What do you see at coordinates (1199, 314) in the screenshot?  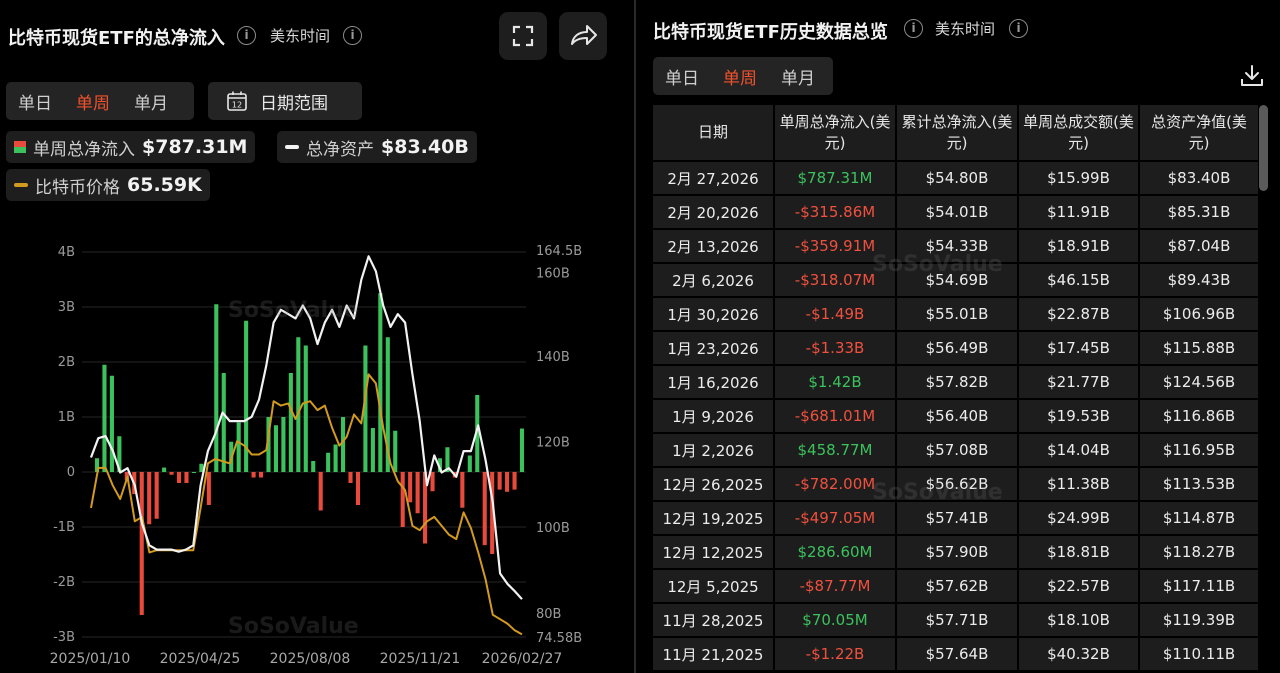 I see `cell-nav: $106.96B` at bounding box center [1199, 314].